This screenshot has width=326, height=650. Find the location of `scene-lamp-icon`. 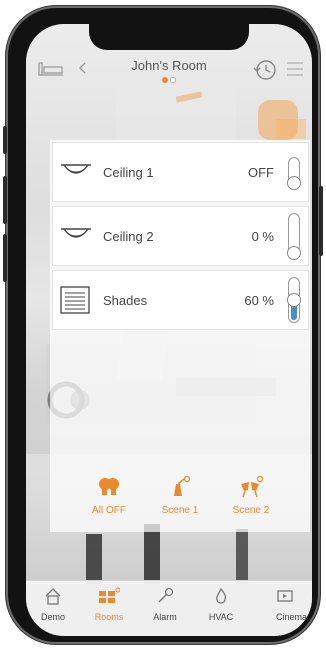

scene-lamp-icon is located at coordinates (180, 488).